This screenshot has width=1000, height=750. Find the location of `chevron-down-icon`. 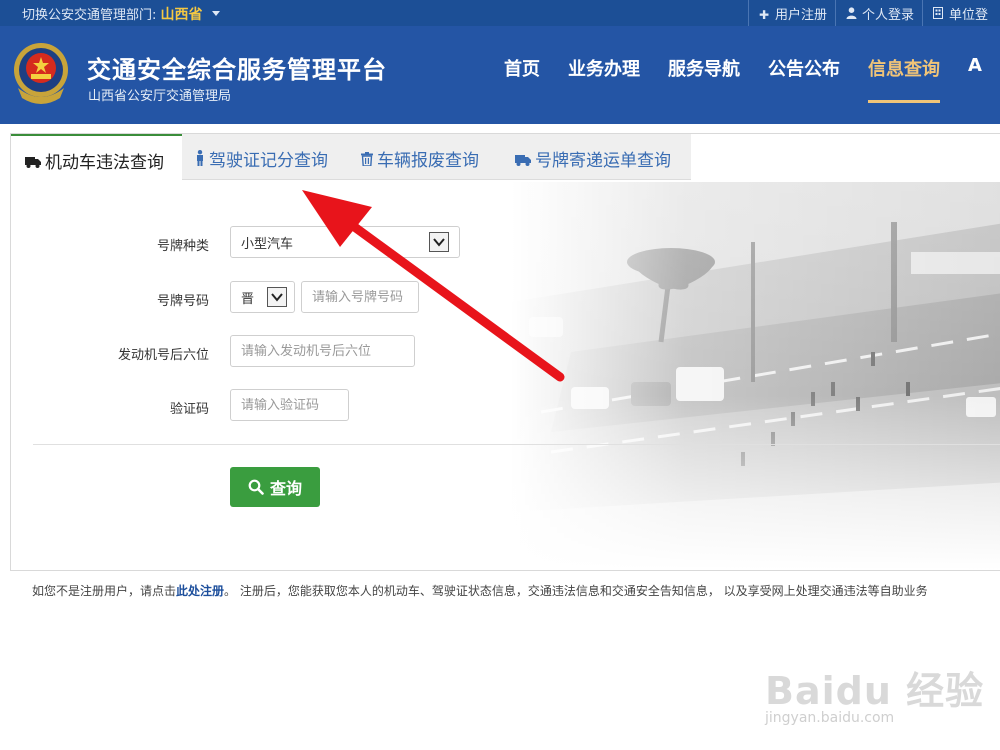

chevron-down-icon is located at coordinates (277, 297).